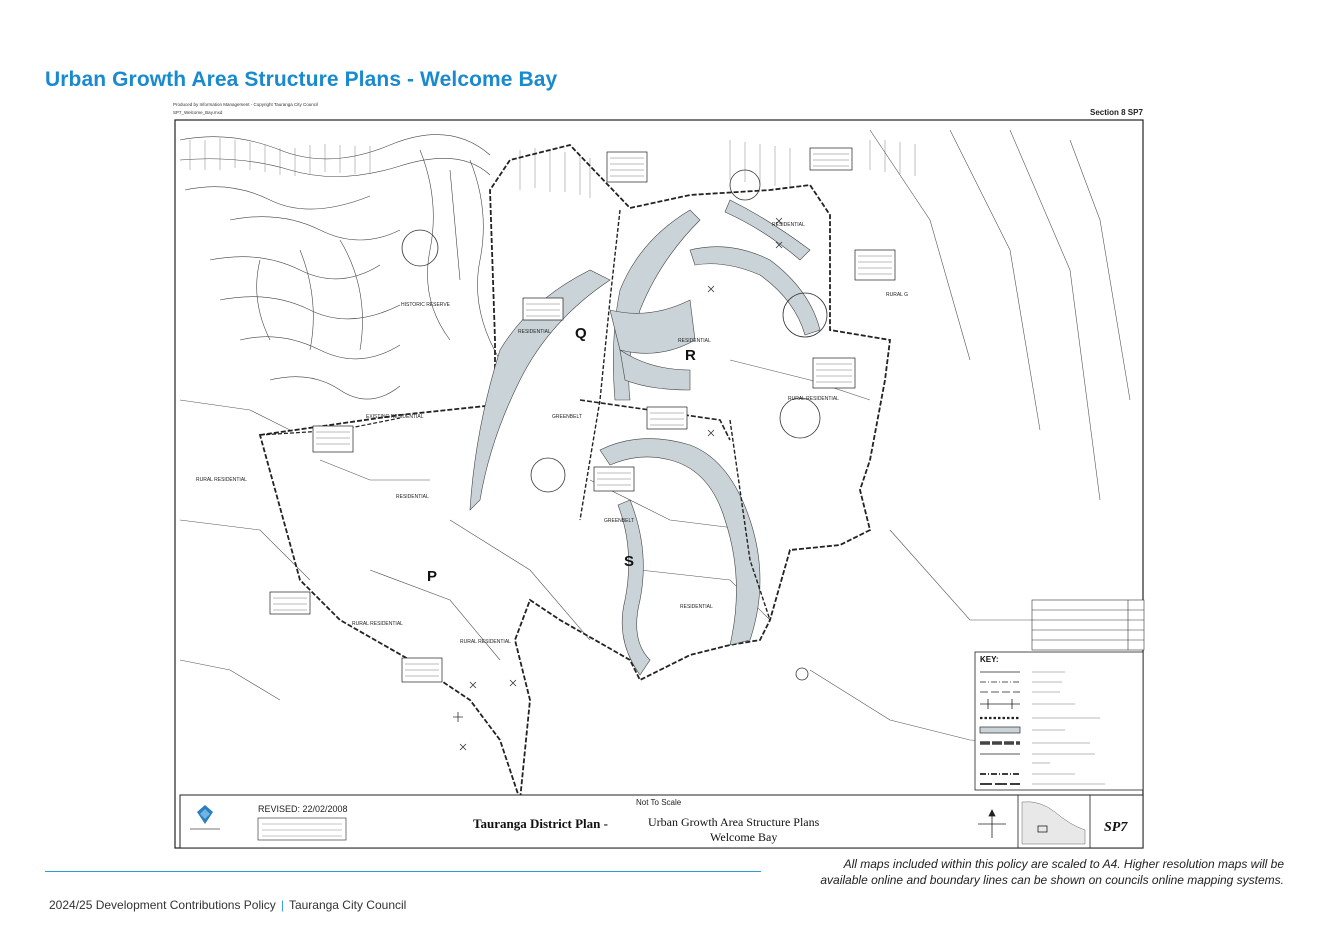 The width and height of the screenshot is (1328, 939). What do you see at coordinates (303, 809) in the screenshot?
I see `revised-date: REVISED: 22/02/2008` at bounding box center [303, 809].